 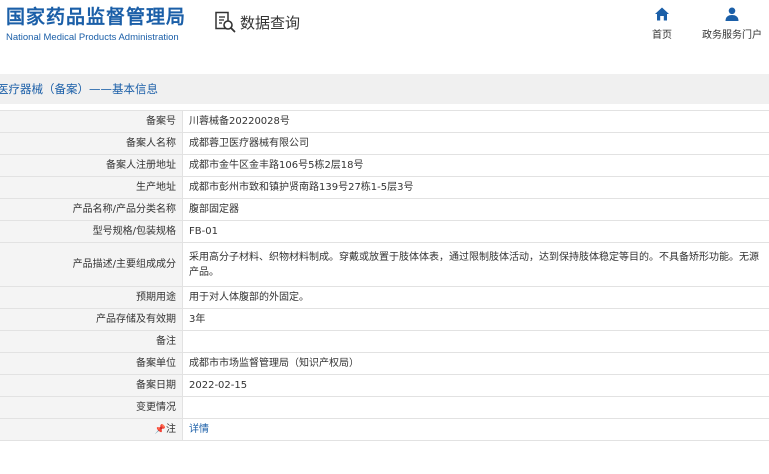 I want to click on table-row: 产品存储及有效期 3年, so click(x=384, y=319).